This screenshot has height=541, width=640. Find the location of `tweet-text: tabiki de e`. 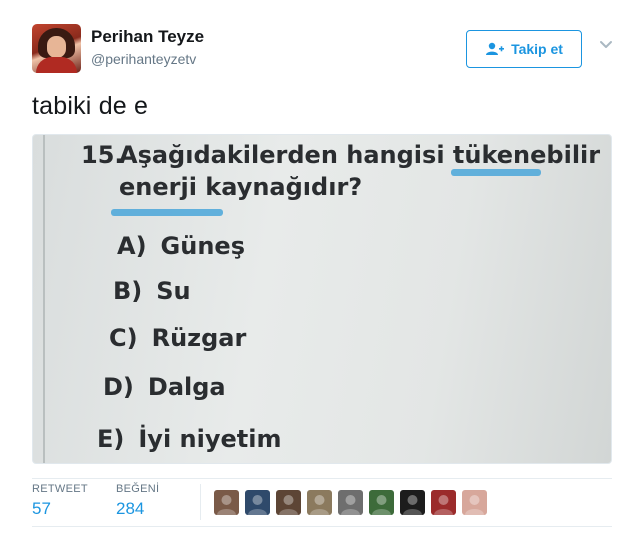

tweet-text: tabiki de e is located at coordinates (90, 106).